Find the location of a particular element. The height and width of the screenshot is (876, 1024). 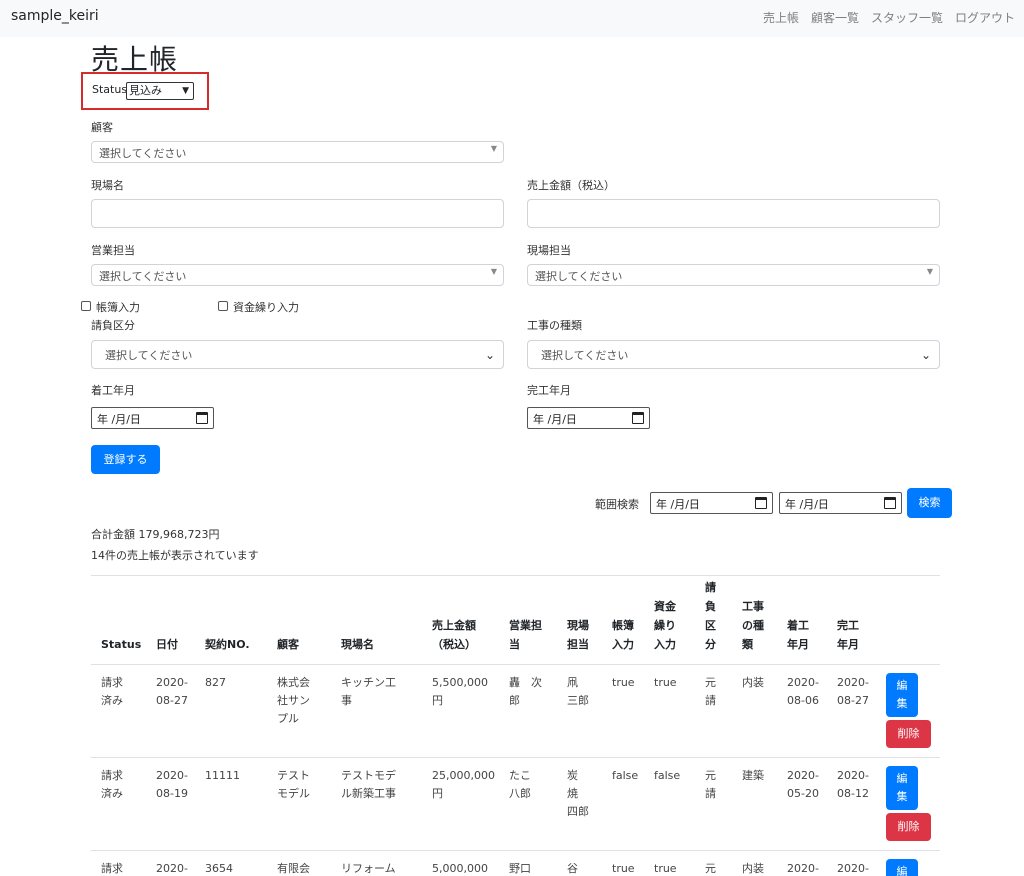

customer-select: 選択してください ▼ is located at coordinates (297, 152).